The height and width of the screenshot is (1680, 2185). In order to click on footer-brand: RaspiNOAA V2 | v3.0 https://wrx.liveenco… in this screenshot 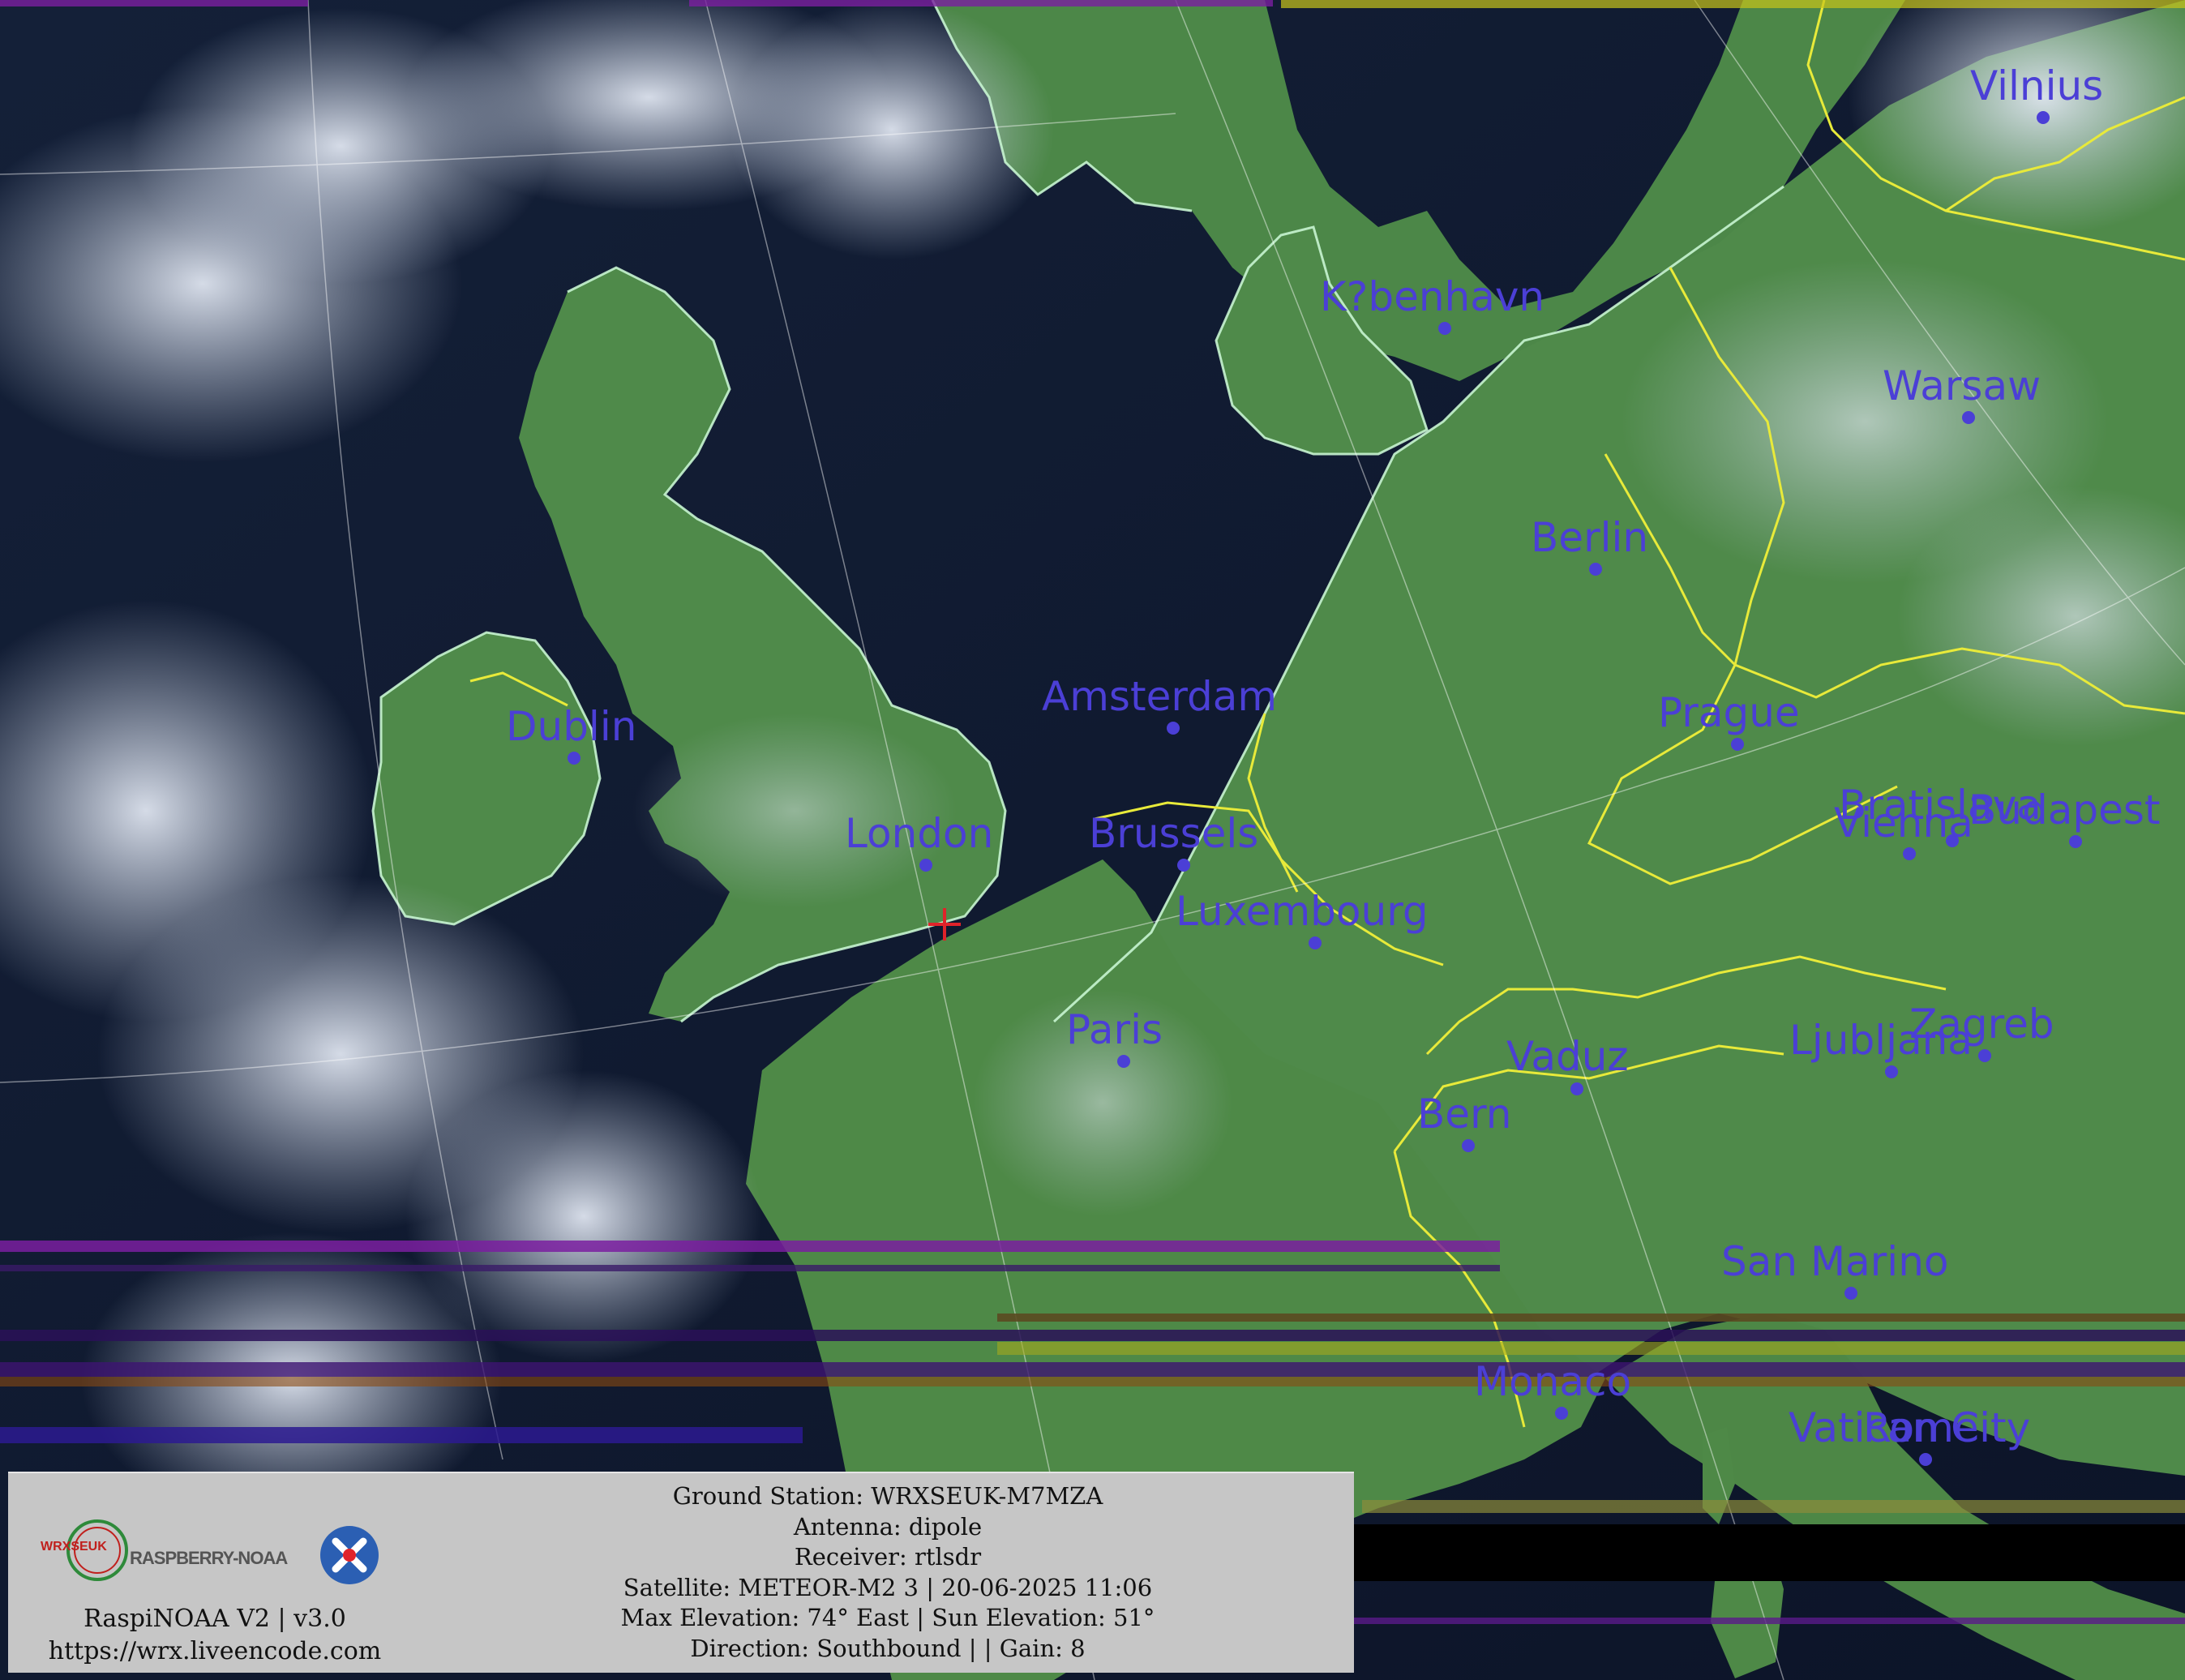, I will do `click(214, 1636)`.